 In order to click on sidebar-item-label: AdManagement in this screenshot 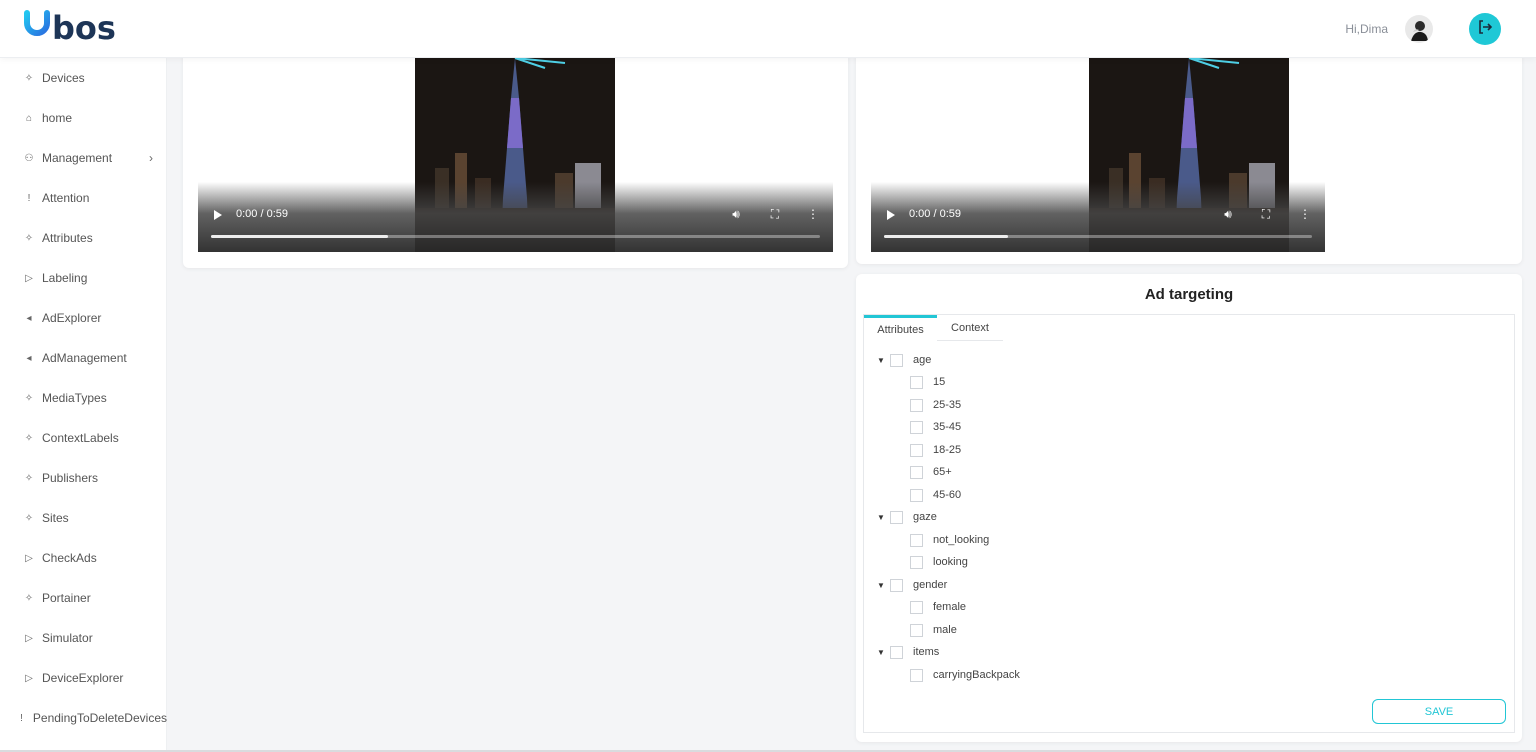, I will do `click(84, 358)`.